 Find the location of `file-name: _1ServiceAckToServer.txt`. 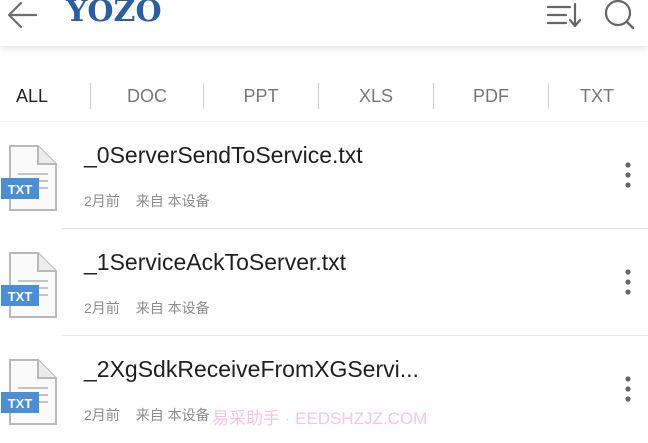

file-name: _1ServiceAckToServer.txt is located at coordinates (215, 262).